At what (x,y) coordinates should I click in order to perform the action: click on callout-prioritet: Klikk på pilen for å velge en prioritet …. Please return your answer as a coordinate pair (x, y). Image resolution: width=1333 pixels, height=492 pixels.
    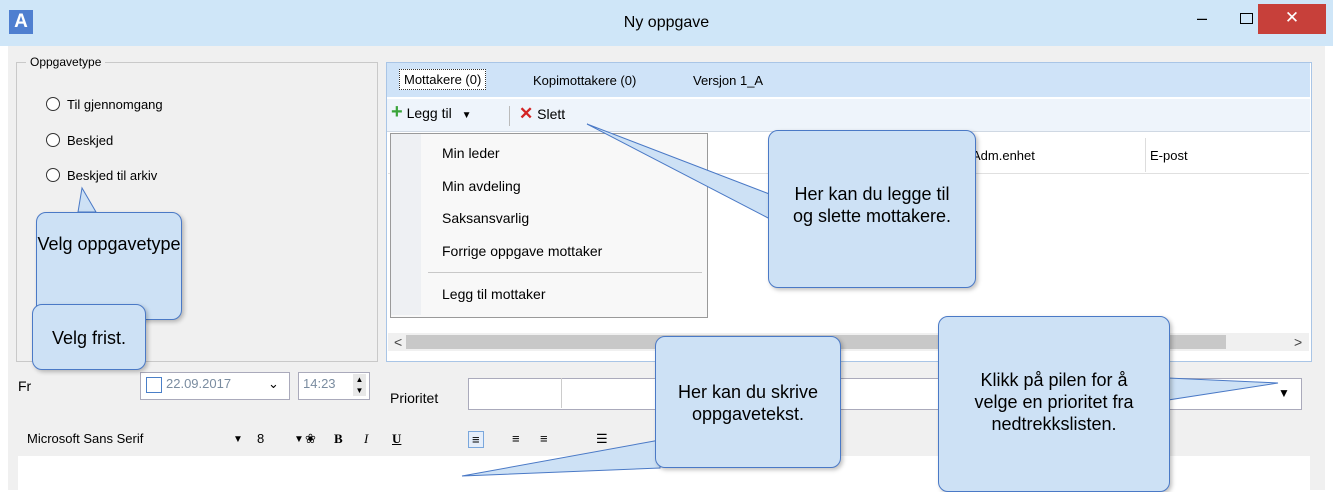
    Looking at the image, I should click on (1054, 404).